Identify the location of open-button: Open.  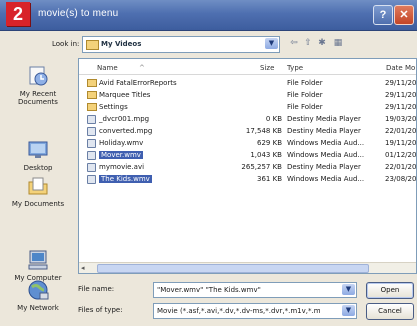
(390, 290).